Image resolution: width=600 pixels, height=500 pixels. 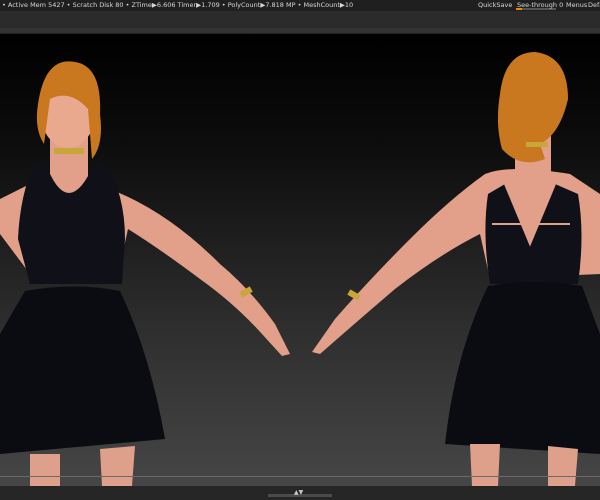 I want to click on see-through-label: See-through 0, so click(x=540, y=5).